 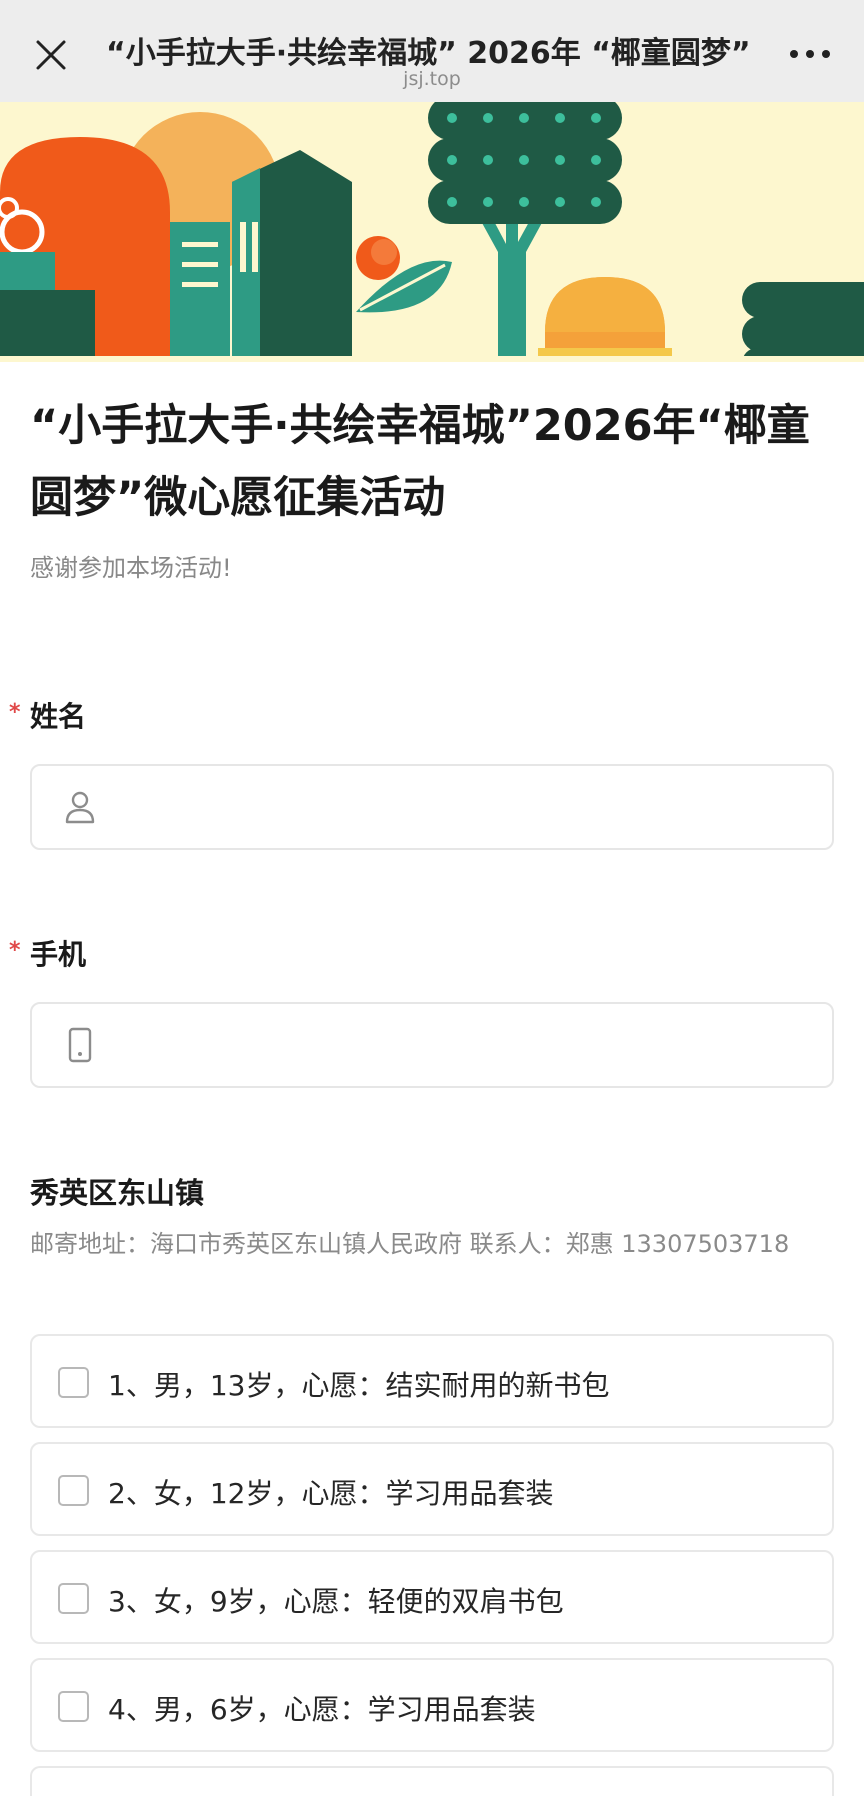 I want to click on more-dots-icon, so click(x=794, y=54).